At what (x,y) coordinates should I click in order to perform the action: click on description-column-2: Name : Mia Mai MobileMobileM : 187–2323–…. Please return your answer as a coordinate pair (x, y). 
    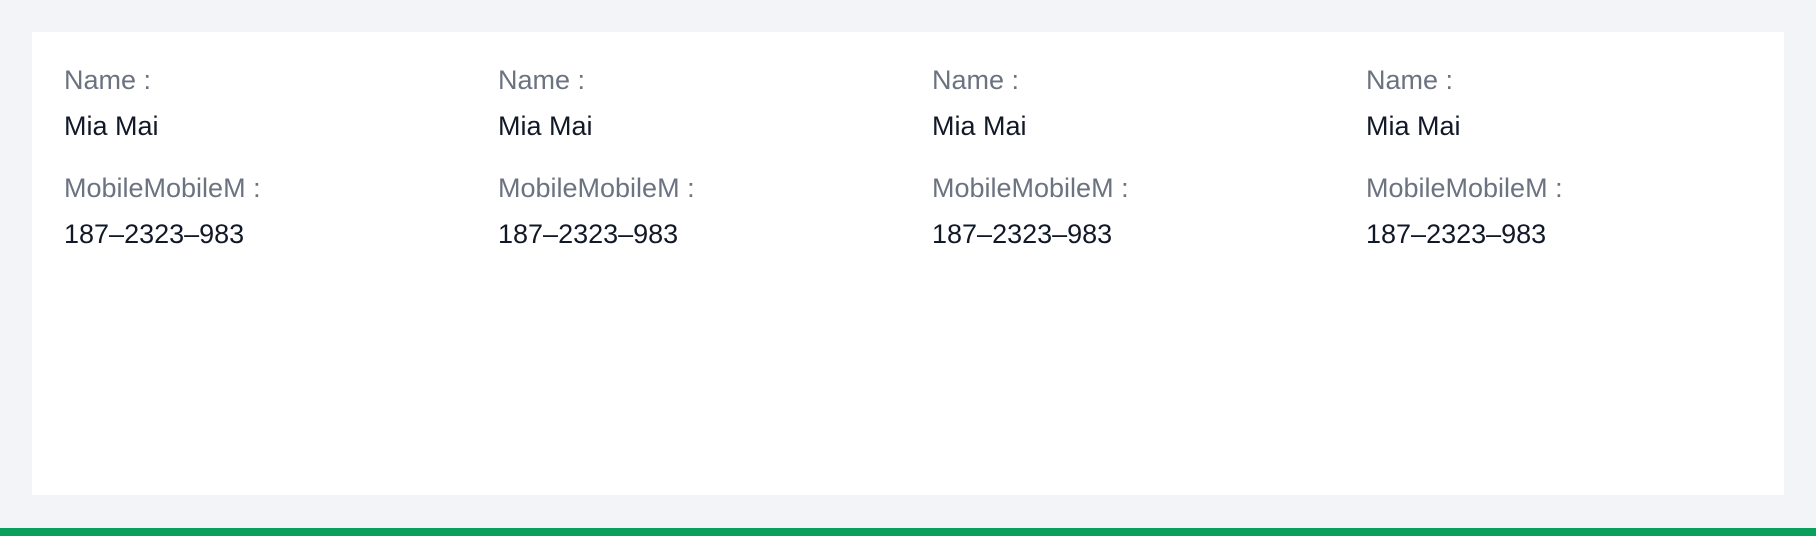
    Looking at the image, I should click on (715, 168).